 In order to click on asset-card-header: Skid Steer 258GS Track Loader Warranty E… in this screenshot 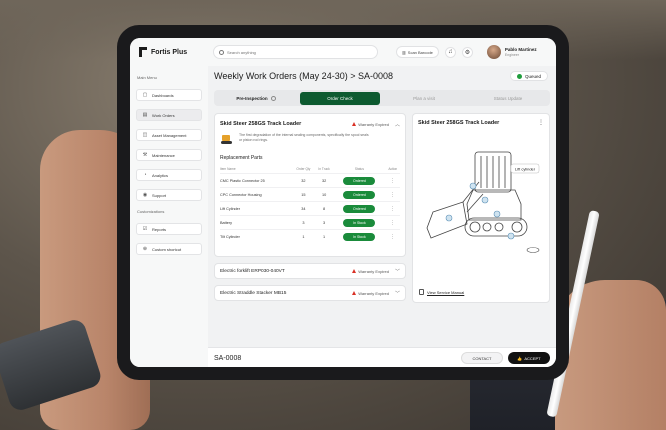, I will do `click(310, 124)`.